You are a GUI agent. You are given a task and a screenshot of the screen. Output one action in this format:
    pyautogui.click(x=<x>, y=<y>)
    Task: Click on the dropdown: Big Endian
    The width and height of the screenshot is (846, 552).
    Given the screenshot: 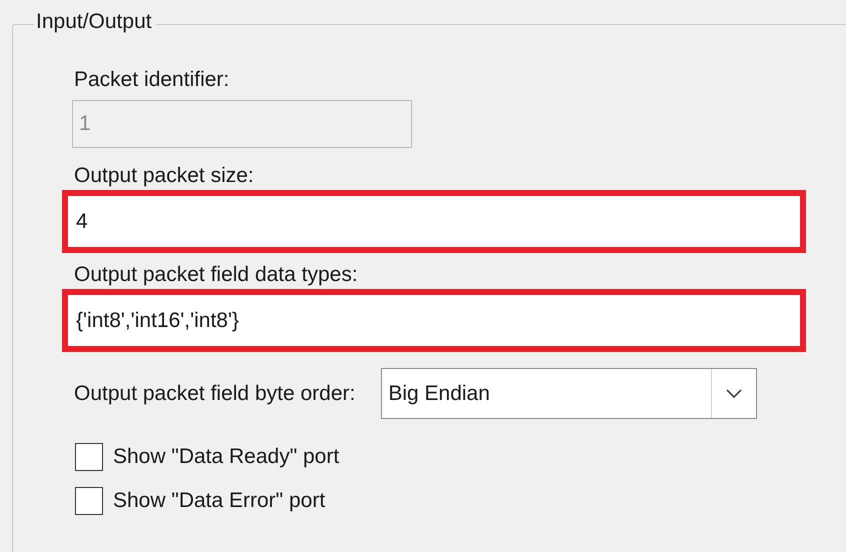 What is the action you would take?
    pyautogui.click(x=569, y=393)
    